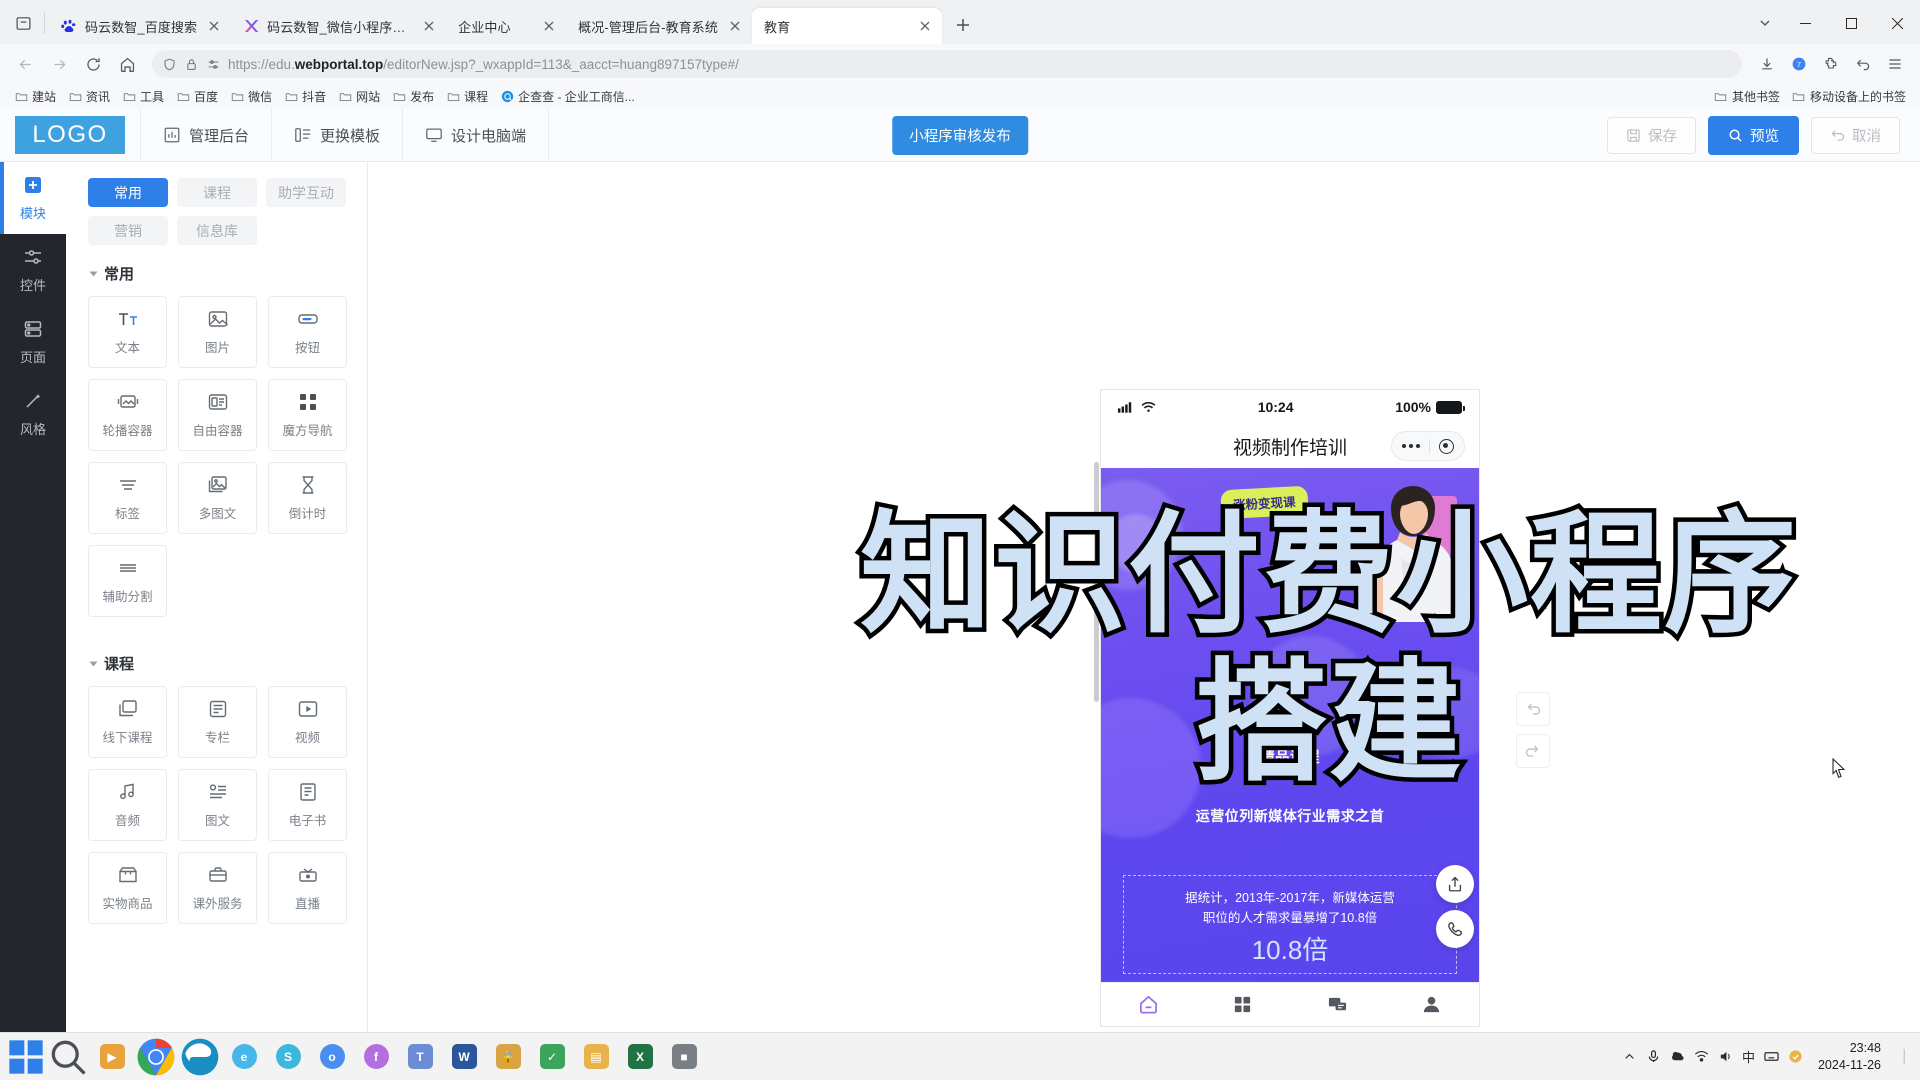 This screenshot has height=1080, width=1920. What do you see at coordinates (464, 1057) in the screenshot?
I see `taskbar-app-word: W` at bounding box center [464, 1057].